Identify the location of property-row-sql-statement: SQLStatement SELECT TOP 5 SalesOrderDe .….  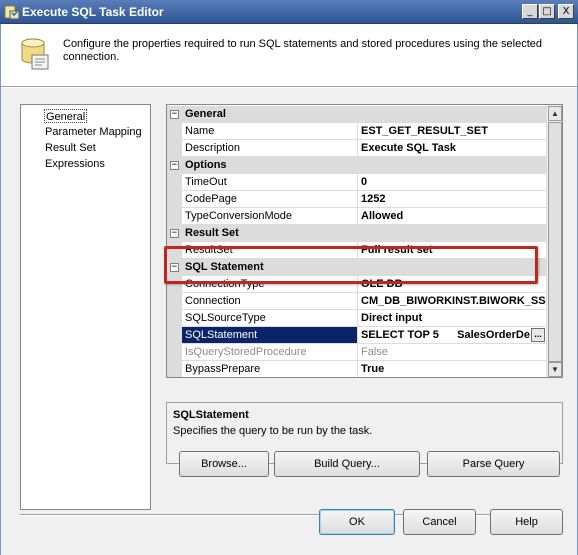
(357, 335).